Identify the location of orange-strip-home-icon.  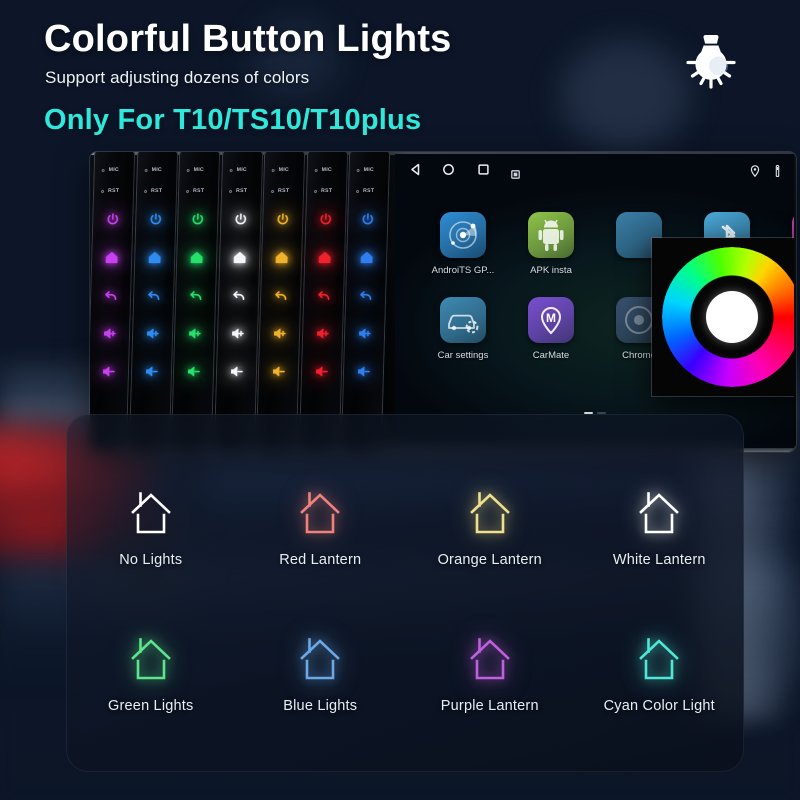
(281, 257).